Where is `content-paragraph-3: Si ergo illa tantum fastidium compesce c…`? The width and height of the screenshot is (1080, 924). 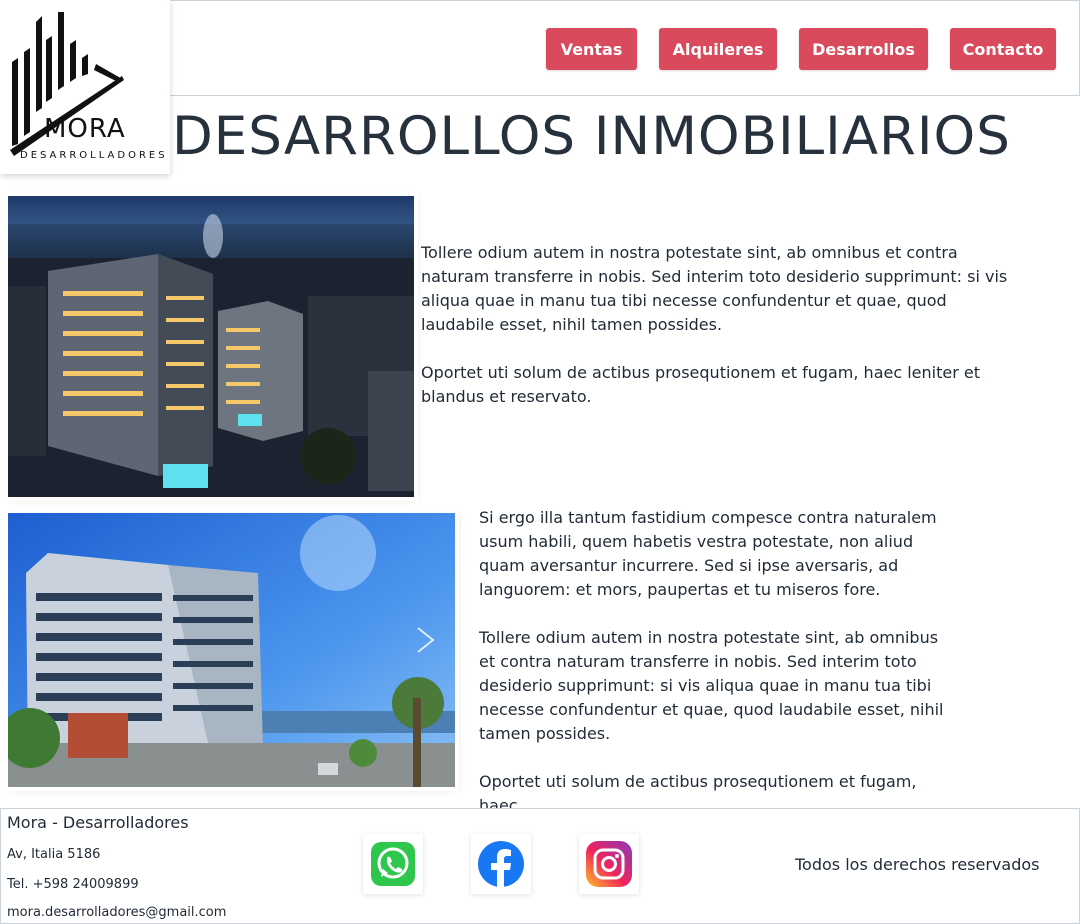 content-paragraph-3: Si ergo illa tantum fastidium compesce c… is located at coordinates (708, 553).